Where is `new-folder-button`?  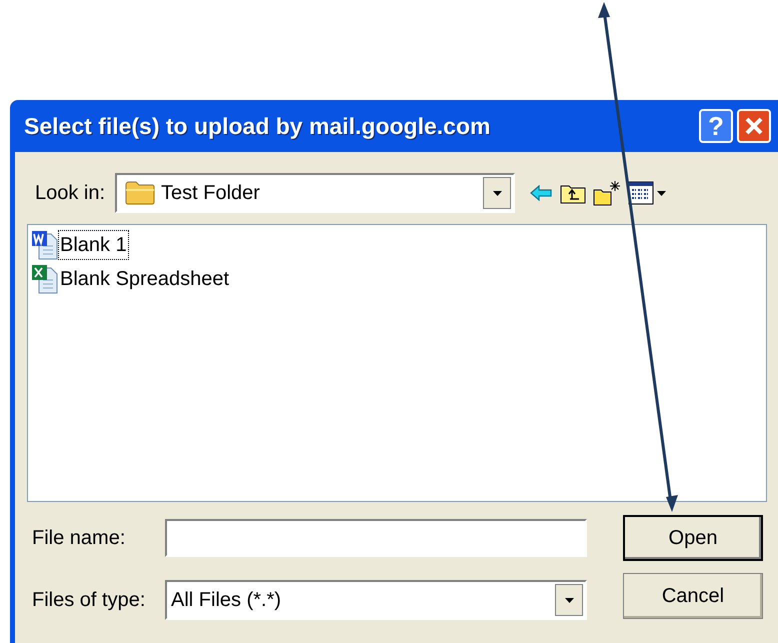
new-folder-button is located at coordinates (607, 193).